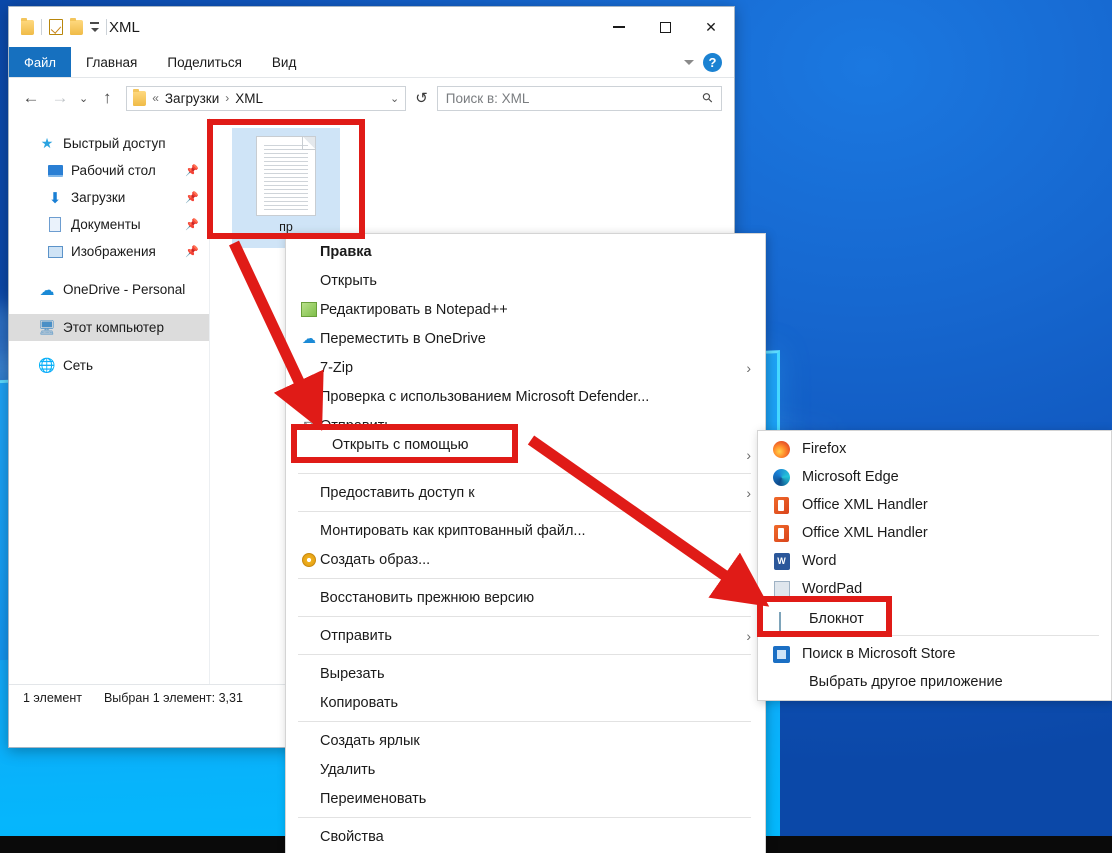 This screenshot has width=1112, height=853. What do you see at coordinates (40, 62) in the screenshot?
I see `tab-file: Файл` at bounding box center [40, 62].